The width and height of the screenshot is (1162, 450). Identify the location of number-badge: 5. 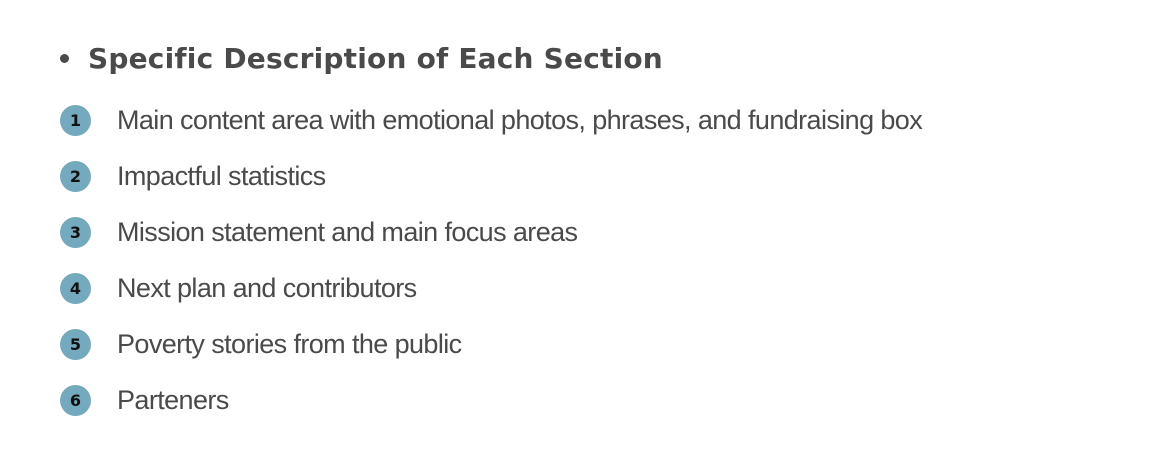
(75, 344).